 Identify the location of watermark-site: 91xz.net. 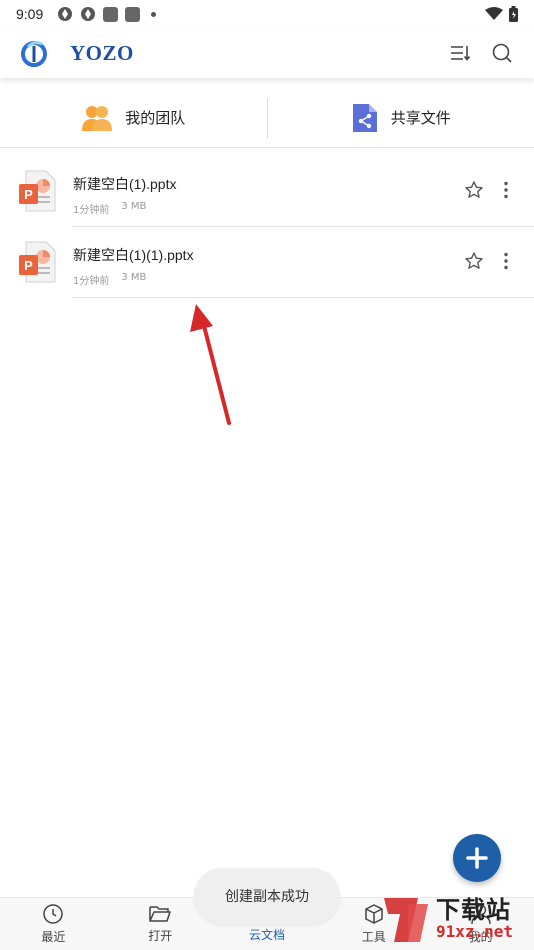
(475, 931).